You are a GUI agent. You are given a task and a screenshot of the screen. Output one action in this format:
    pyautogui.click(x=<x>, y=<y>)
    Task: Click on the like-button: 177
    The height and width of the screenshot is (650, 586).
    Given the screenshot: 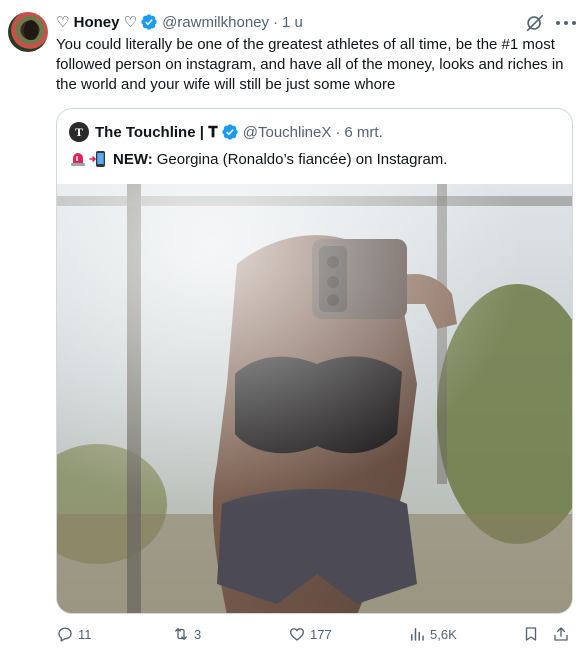 What is the action you would take?
    pyautogui.click(x=310, y=634)
    